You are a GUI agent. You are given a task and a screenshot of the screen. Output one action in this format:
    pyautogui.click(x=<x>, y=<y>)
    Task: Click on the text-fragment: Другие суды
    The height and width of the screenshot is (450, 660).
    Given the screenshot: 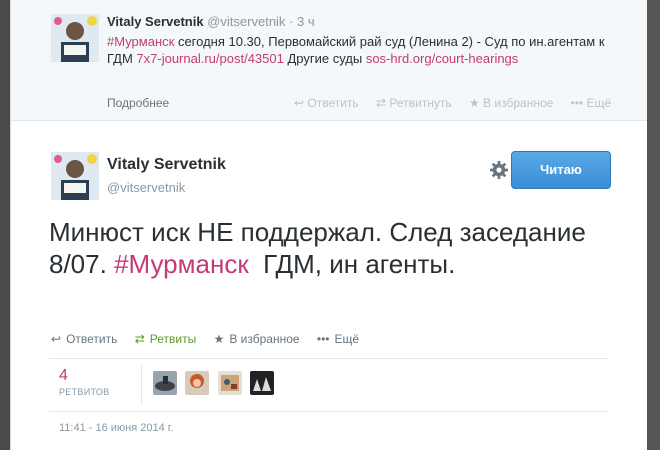 What is the action you would take?
    pyautogui.click(x=324, y=58)
    